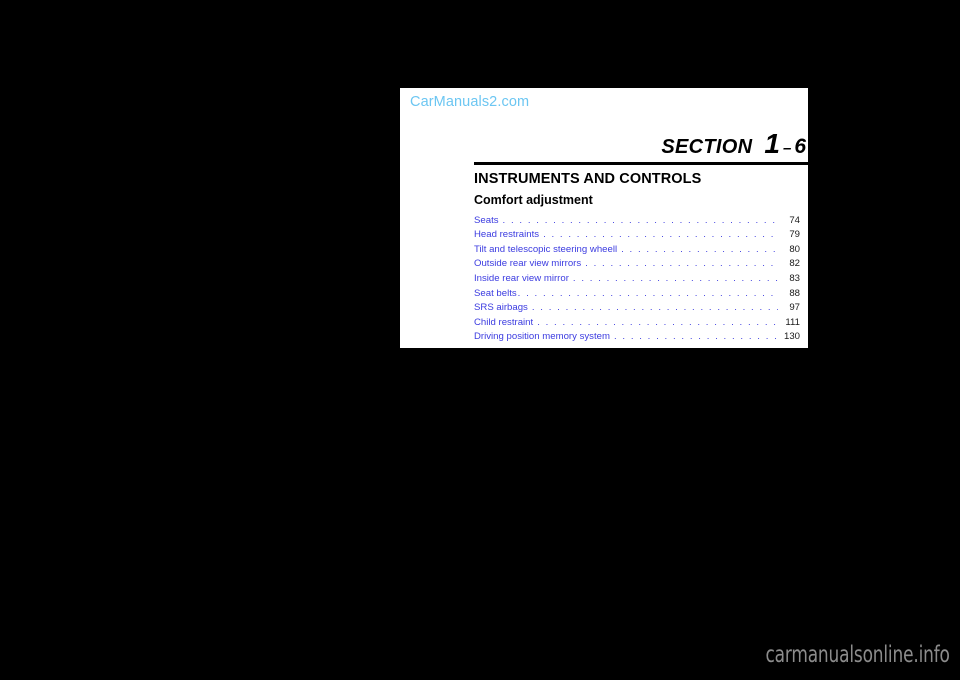 The height and width of the screenshot is (680, 960). I want to click on toc-entry-label: Child restraint, so click(503, 323).